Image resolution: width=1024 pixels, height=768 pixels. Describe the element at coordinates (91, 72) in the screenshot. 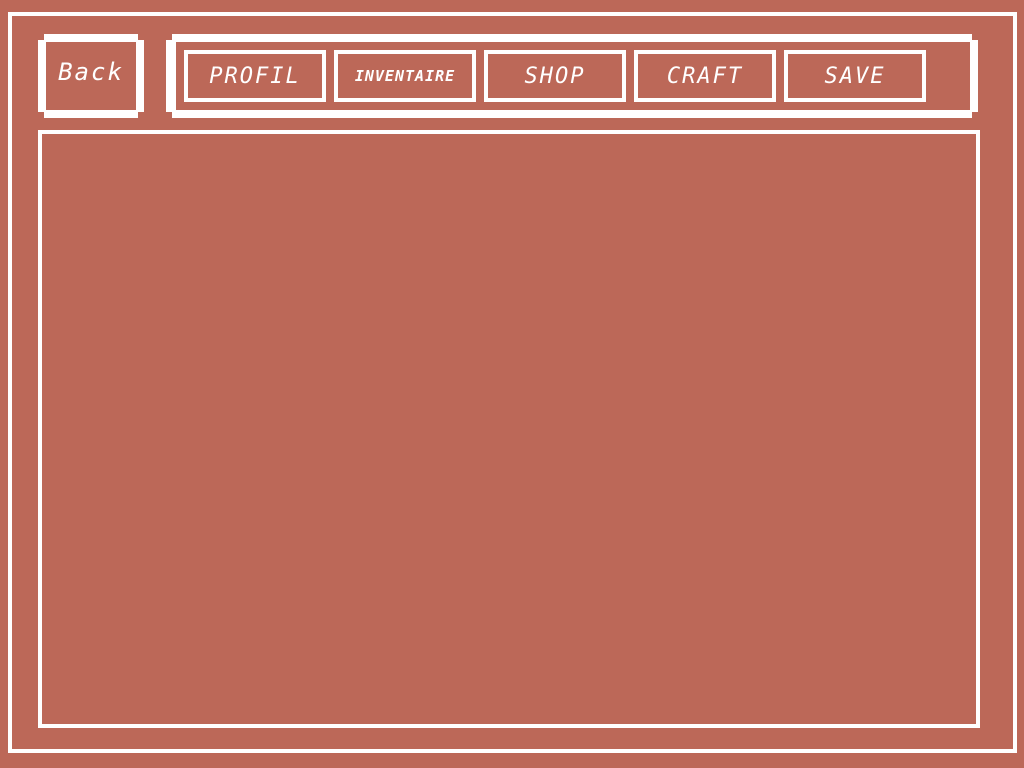

I see `back-button-label: Back` at that location.